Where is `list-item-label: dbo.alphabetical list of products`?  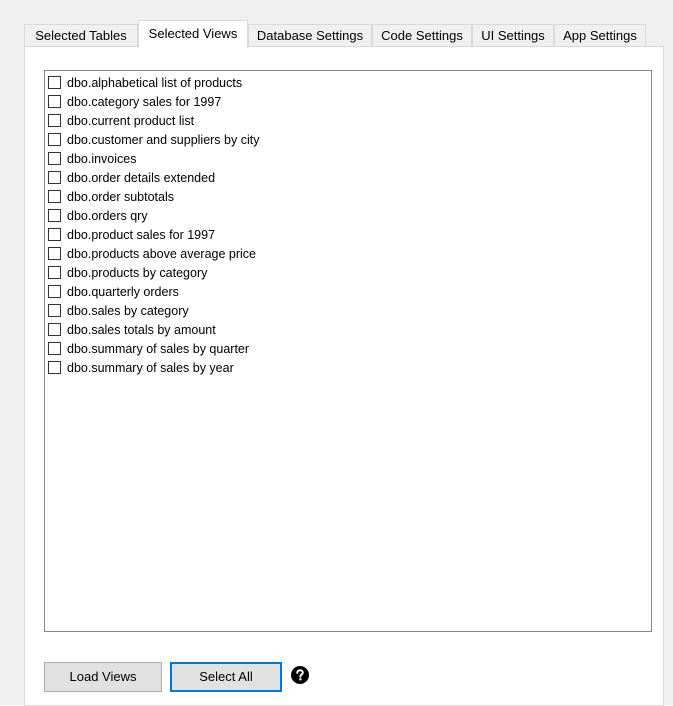
list-item-label: dbo.alphabetical list of products is located at coordinates (155, 82).